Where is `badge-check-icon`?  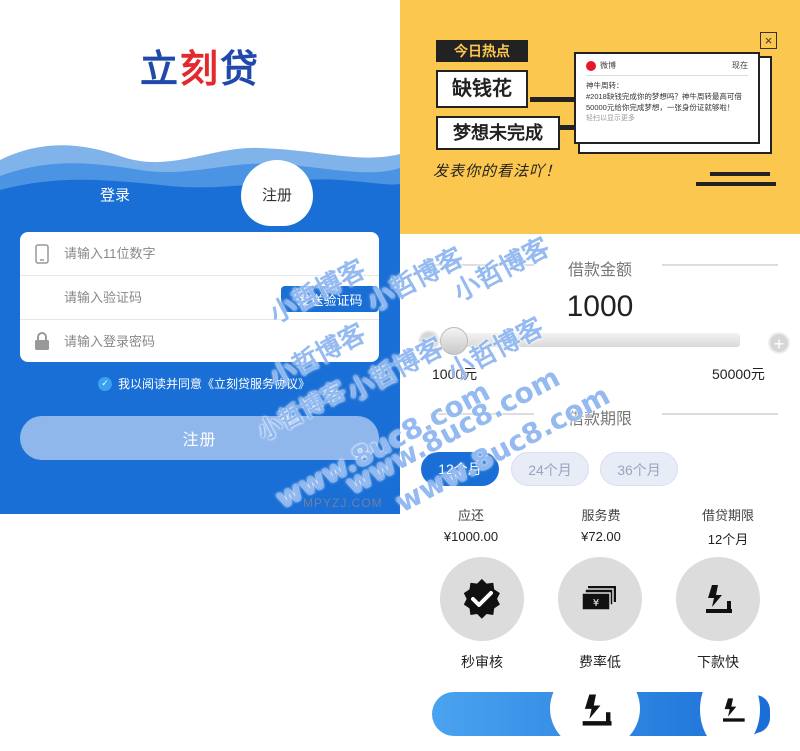
badge-check-icon is located at coordinates (481, 598).